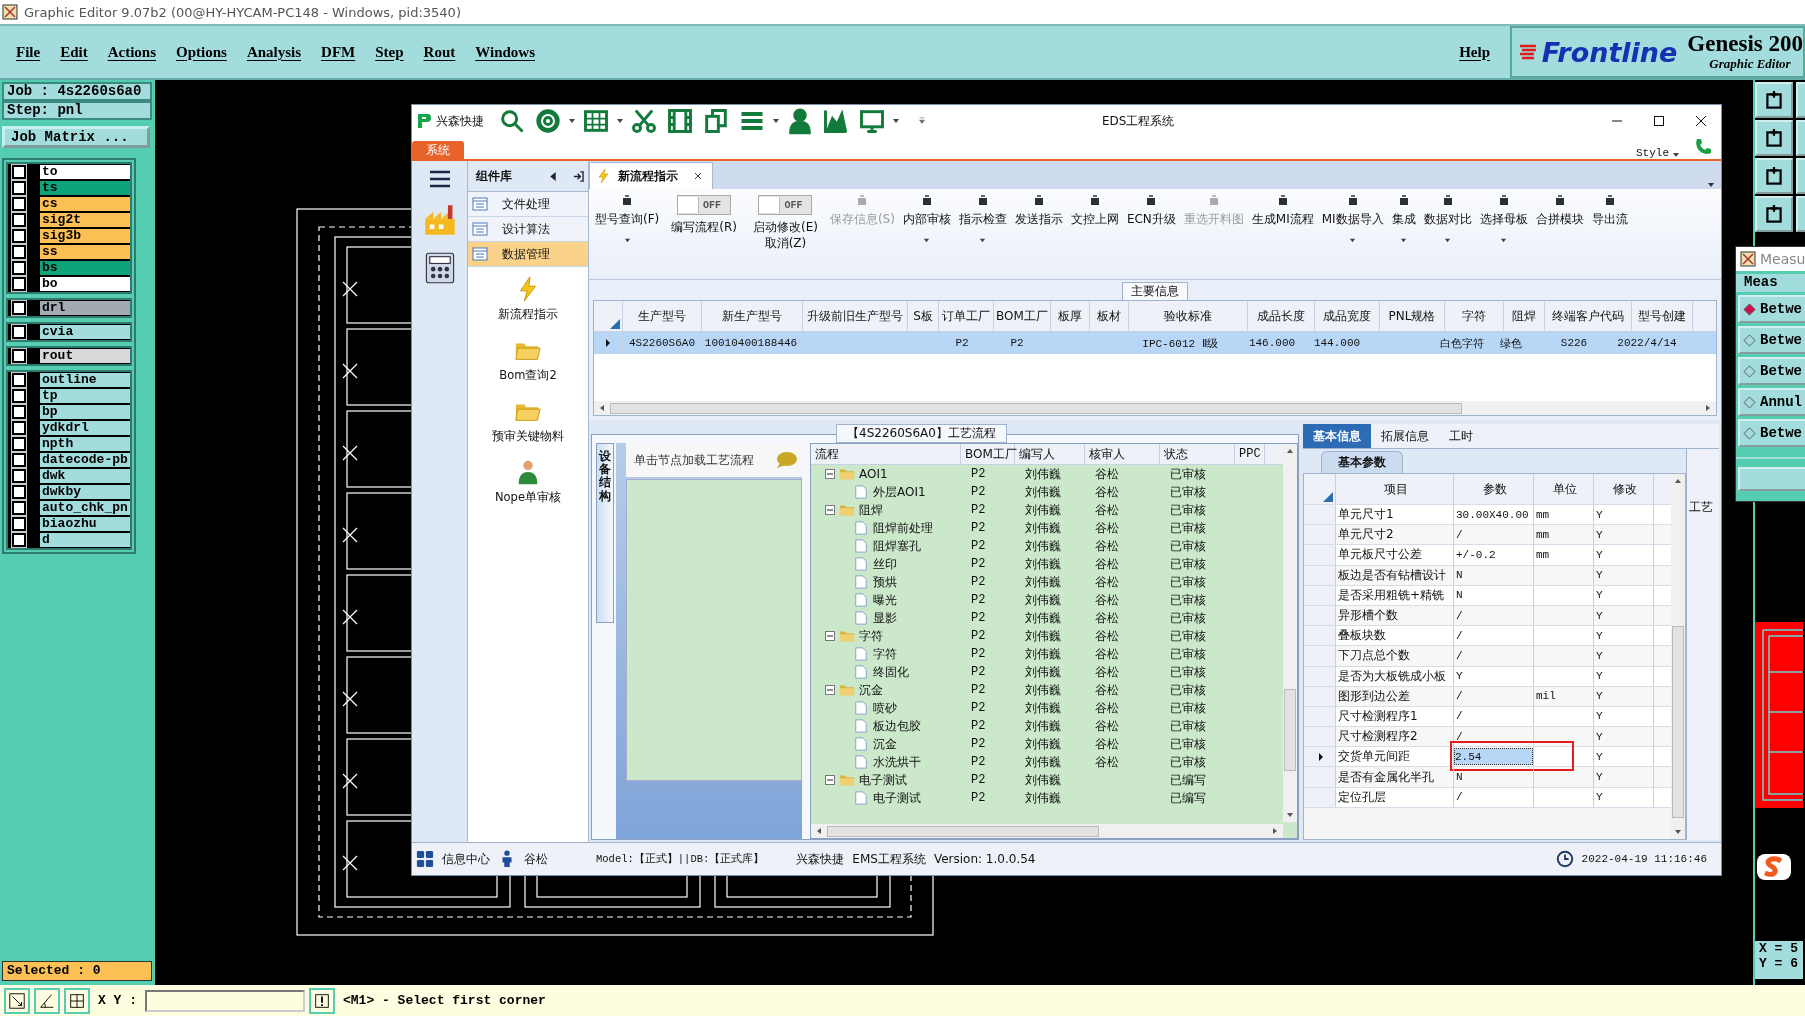 This screenshot has width=1805, height=1016. Describe the element at coordinates (201, 52) in the screenshot. I see `menu-item: Options` at that location.